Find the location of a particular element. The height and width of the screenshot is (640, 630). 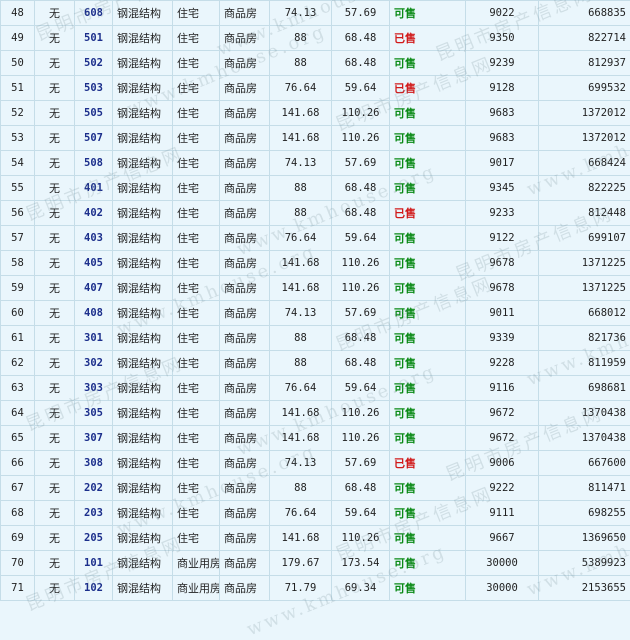

unit-price-text: 9233 is located at coordinates (501, 213).